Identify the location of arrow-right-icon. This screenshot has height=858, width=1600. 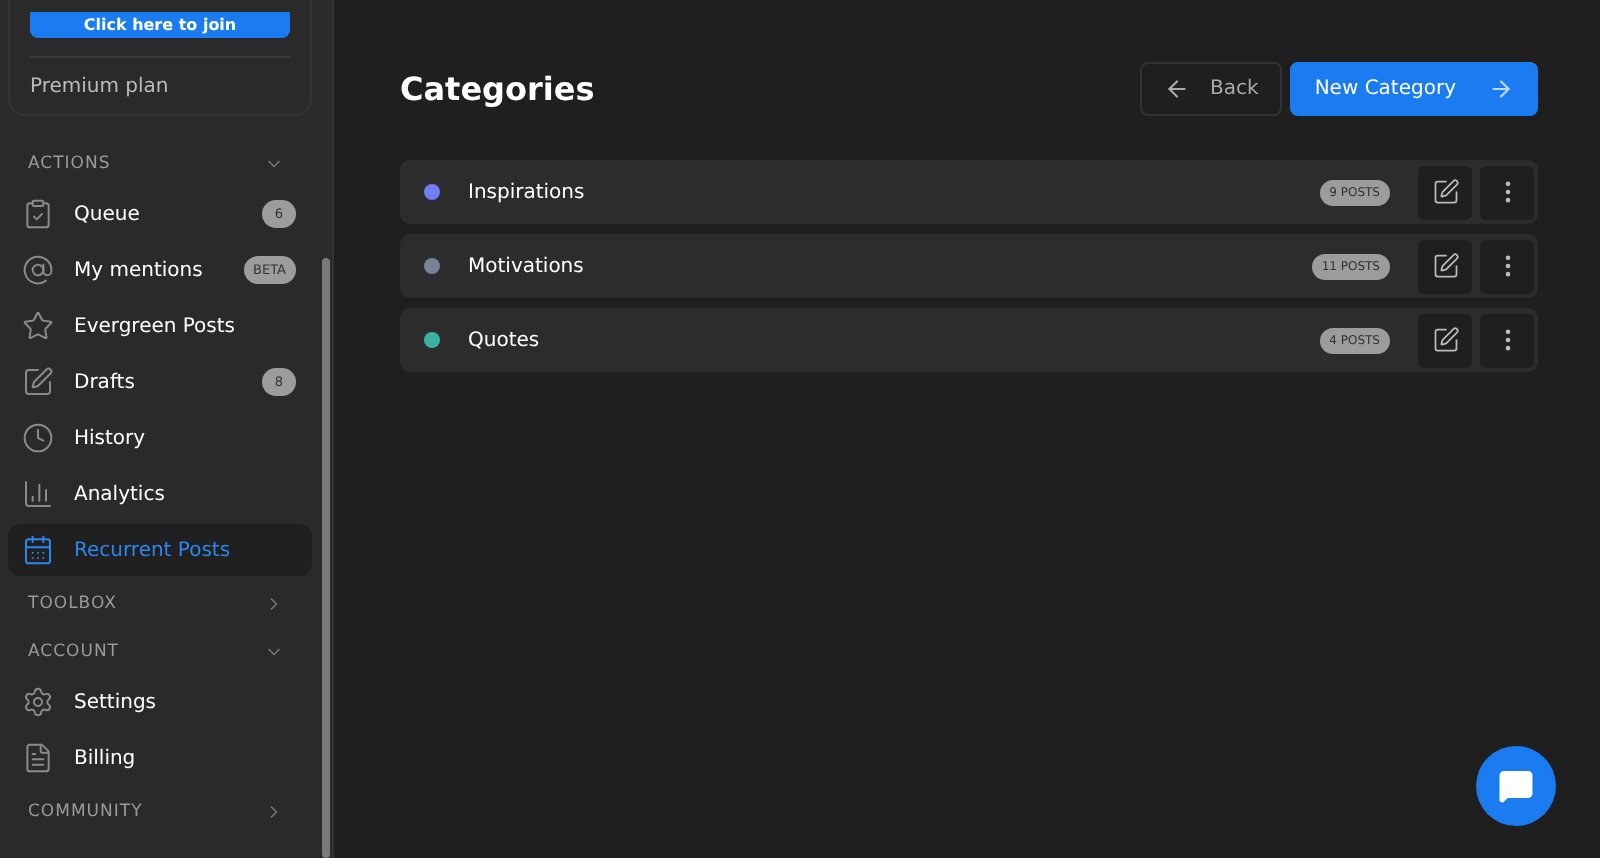
(1501, 89).